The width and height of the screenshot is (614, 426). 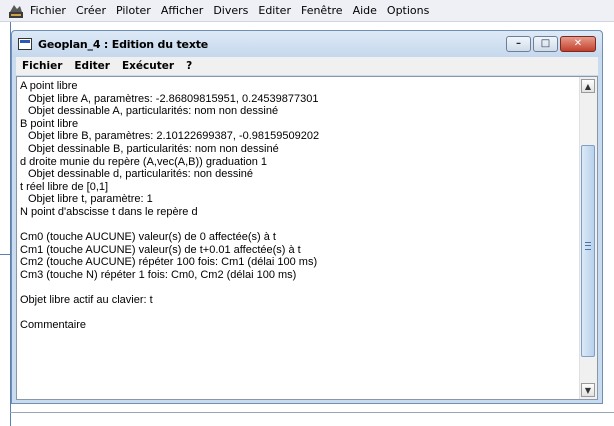 What do you see at coordinates (5, 254) in the screenshot?
I see `workspace-side-tick` at bounding box center [5, 254].